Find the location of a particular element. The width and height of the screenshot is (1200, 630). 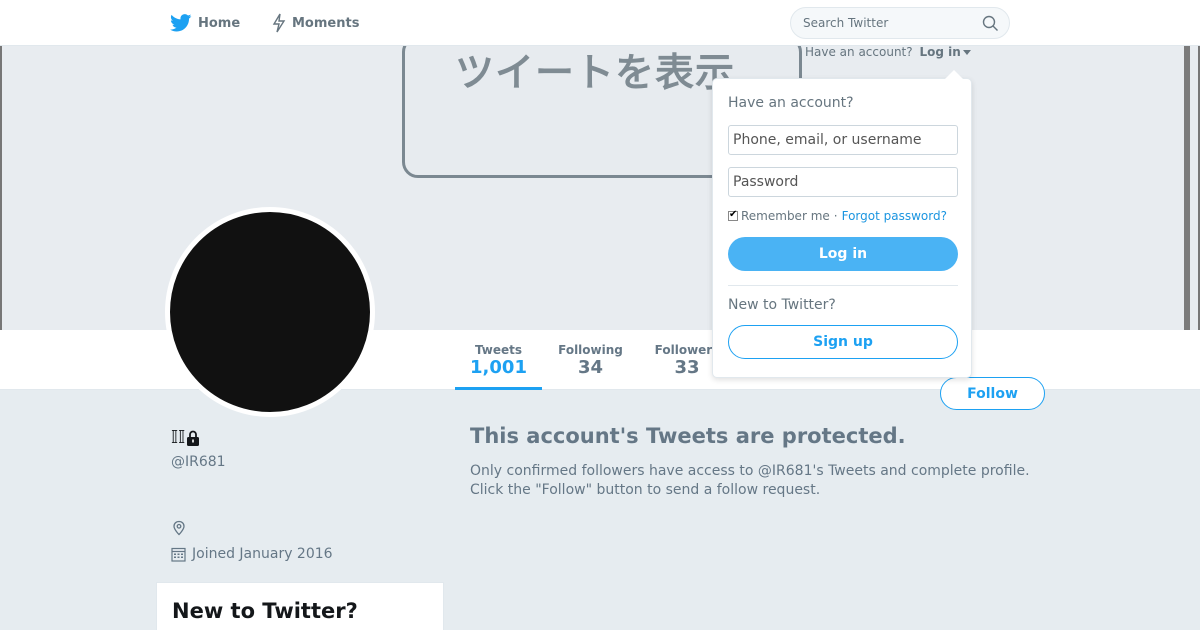

stat-tweets-value: 1,001 is located at coordinates (498, 367).